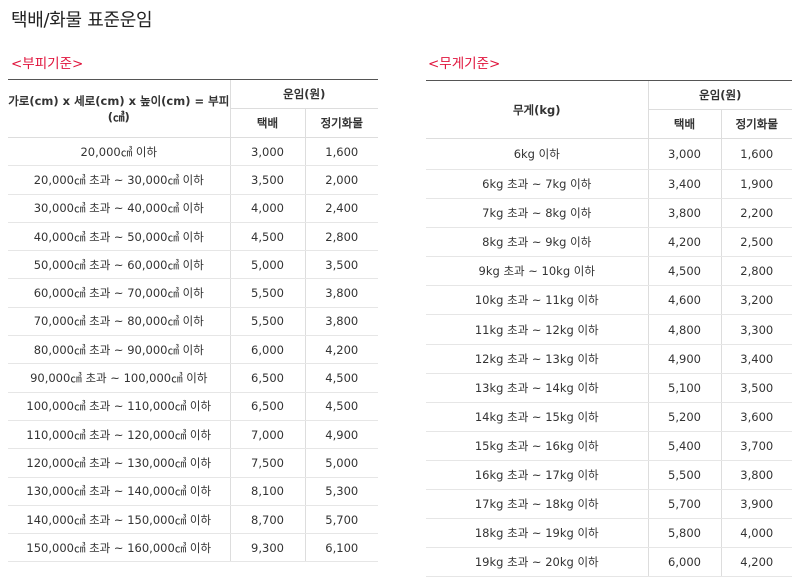 The width and height of the screenshot is (800, 577). I want to click on table-row: 130,000㎤ 초과 ~ 140,000㎤ 이하 8,100 5,300, so click(193, 491).